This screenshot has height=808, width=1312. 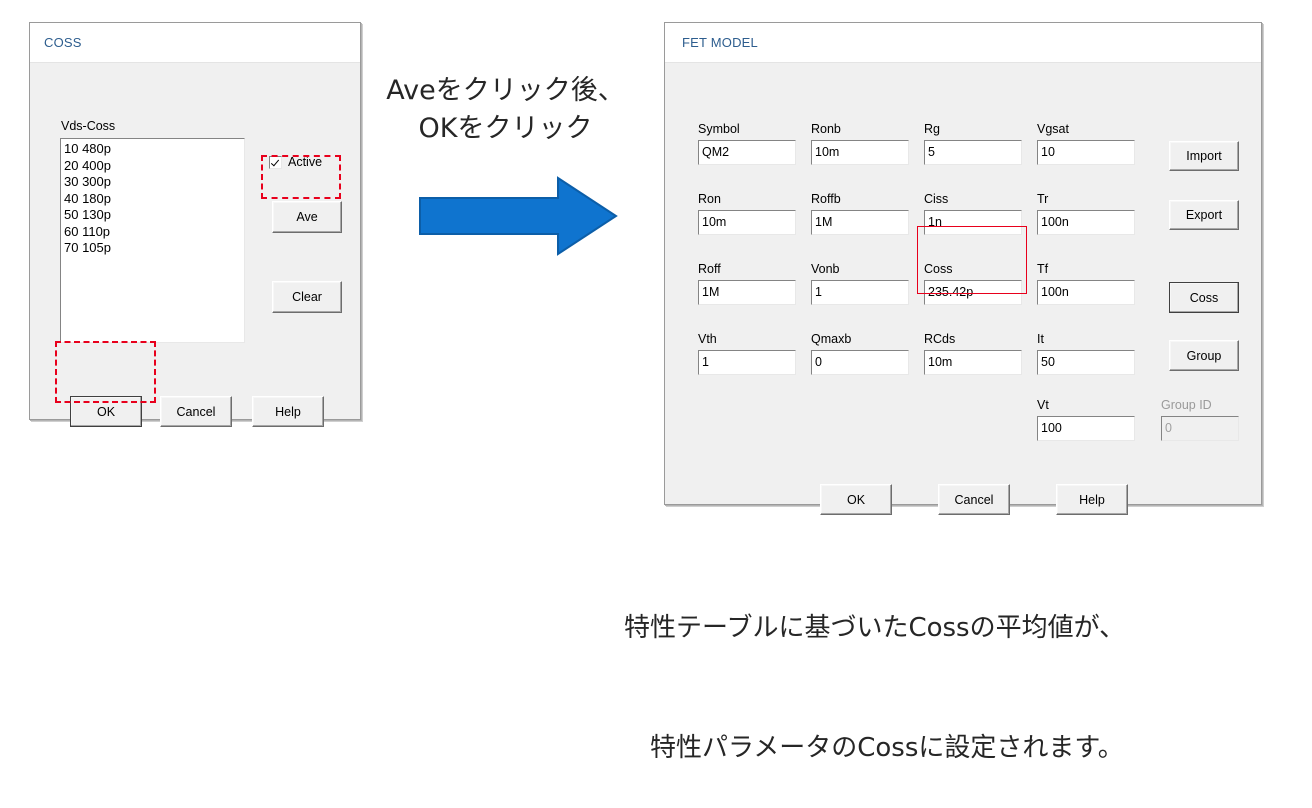 What do you see at coordinates (1055, 292) in the screenshot?
I see `field-value-tf: 100n` at bounding box center [1055, 292].